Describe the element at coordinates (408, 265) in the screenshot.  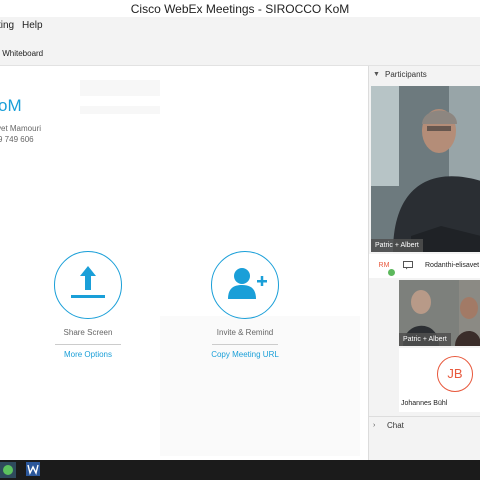
I see `chat-bubble-icon` at that location.